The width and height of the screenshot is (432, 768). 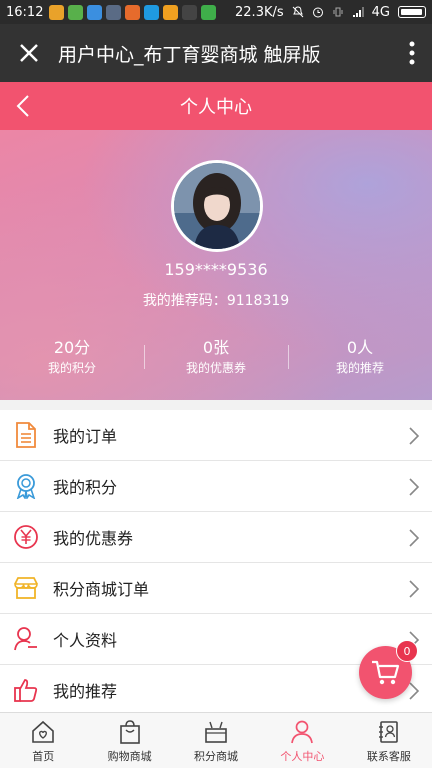 I want to click on stat-value: 0张, so click(x=216, y=347).